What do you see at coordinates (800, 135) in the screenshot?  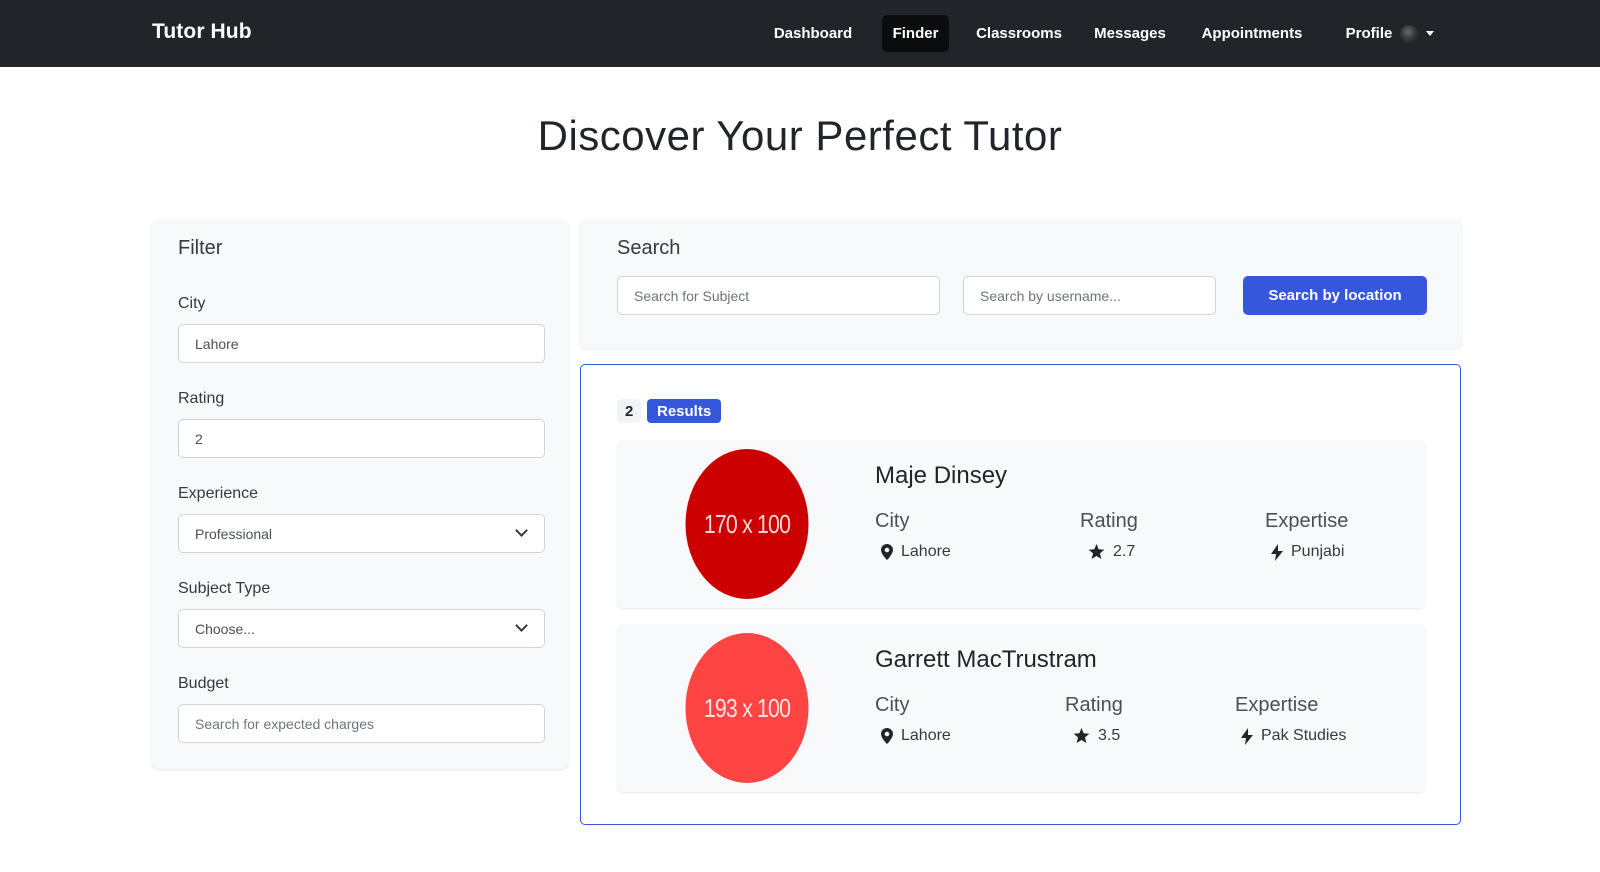 I see `page-title: Discover Your Perfect Tutor` at bounding box center [800, 135].